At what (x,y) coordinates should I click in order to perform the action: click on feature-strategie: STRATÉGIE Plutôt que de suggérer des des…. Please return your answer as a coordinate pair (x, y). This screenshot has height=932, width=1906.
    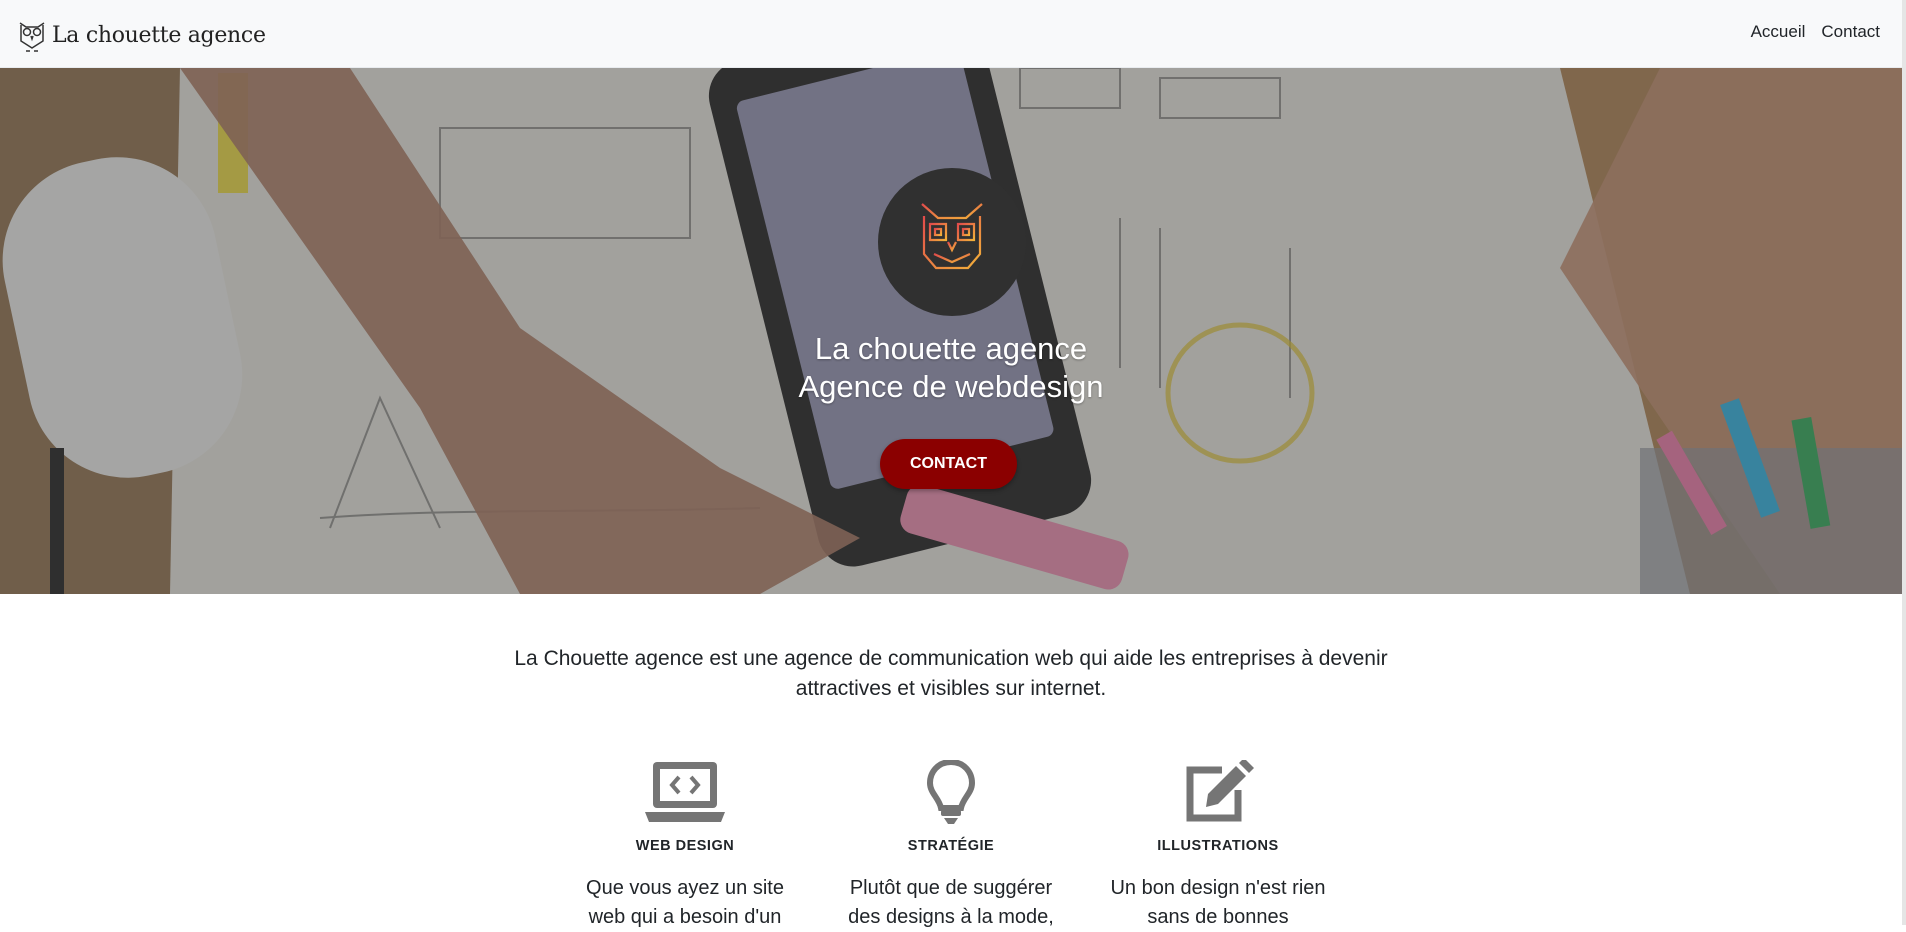
    Looking at the image, I should click on (951, 846).